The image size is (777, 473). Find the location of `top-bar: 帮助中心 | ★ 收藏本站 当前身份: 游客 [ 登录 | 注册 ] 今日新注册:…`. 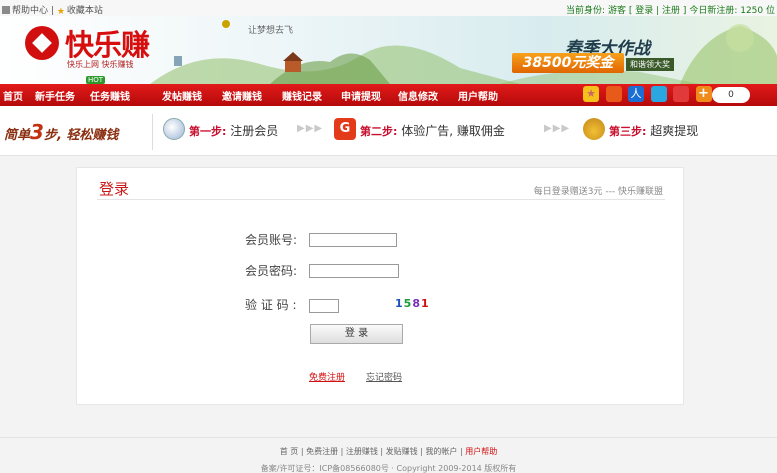

top-bar: 帮助中心 | ★ 收藏本站 当前身份: 游客 [ 登录 | 注册 ] 今日新注册:… is located at coordinates (388, 8).